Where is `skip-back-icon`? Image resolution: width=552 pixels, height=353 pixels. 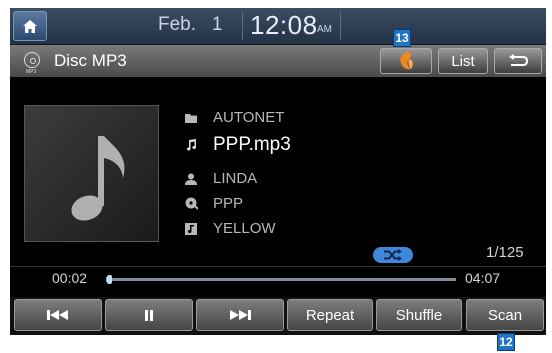 skip-back-icon is located at coordinates (57, 315).